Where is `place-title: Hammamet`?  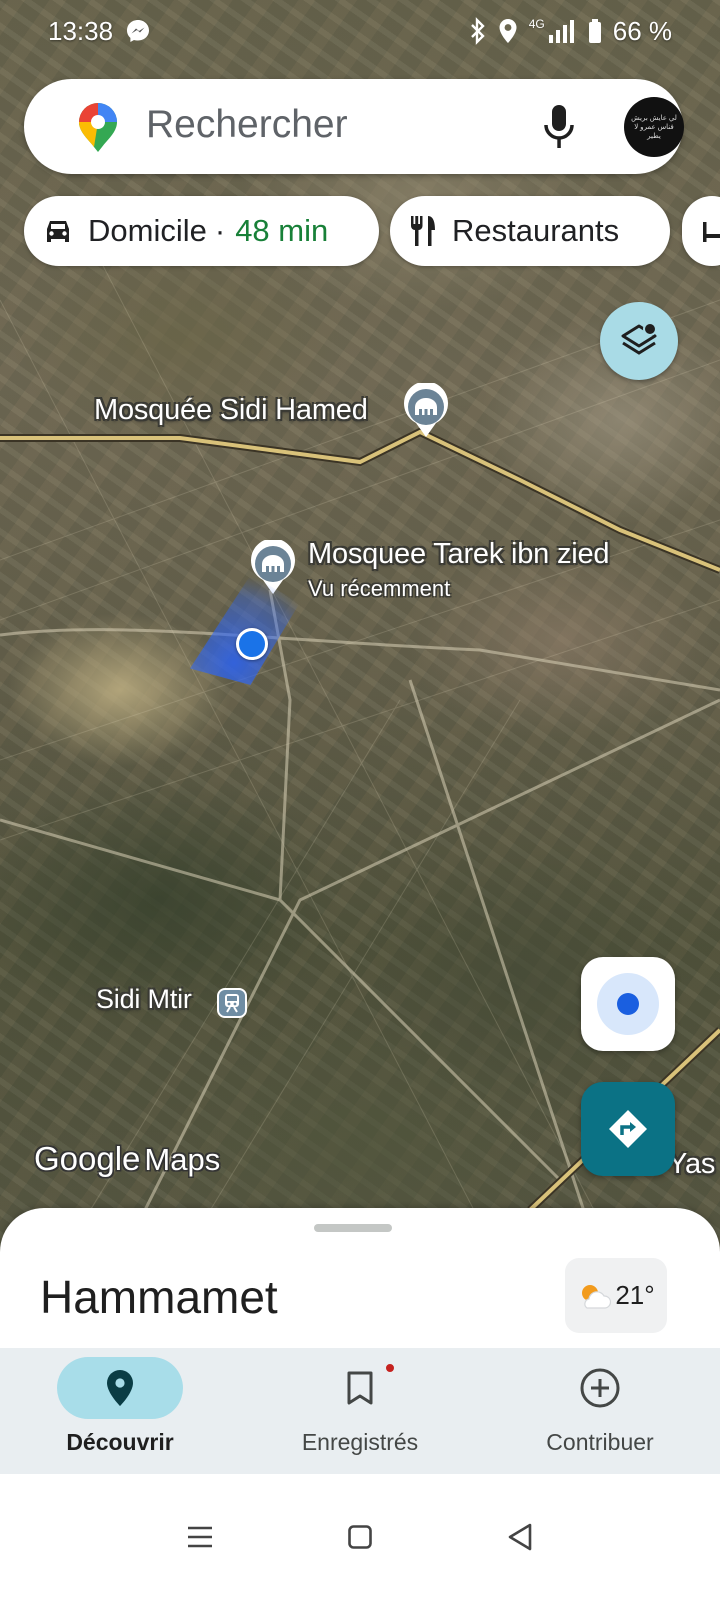
place-title: Hammamet is located at coordinates (159, 1297).